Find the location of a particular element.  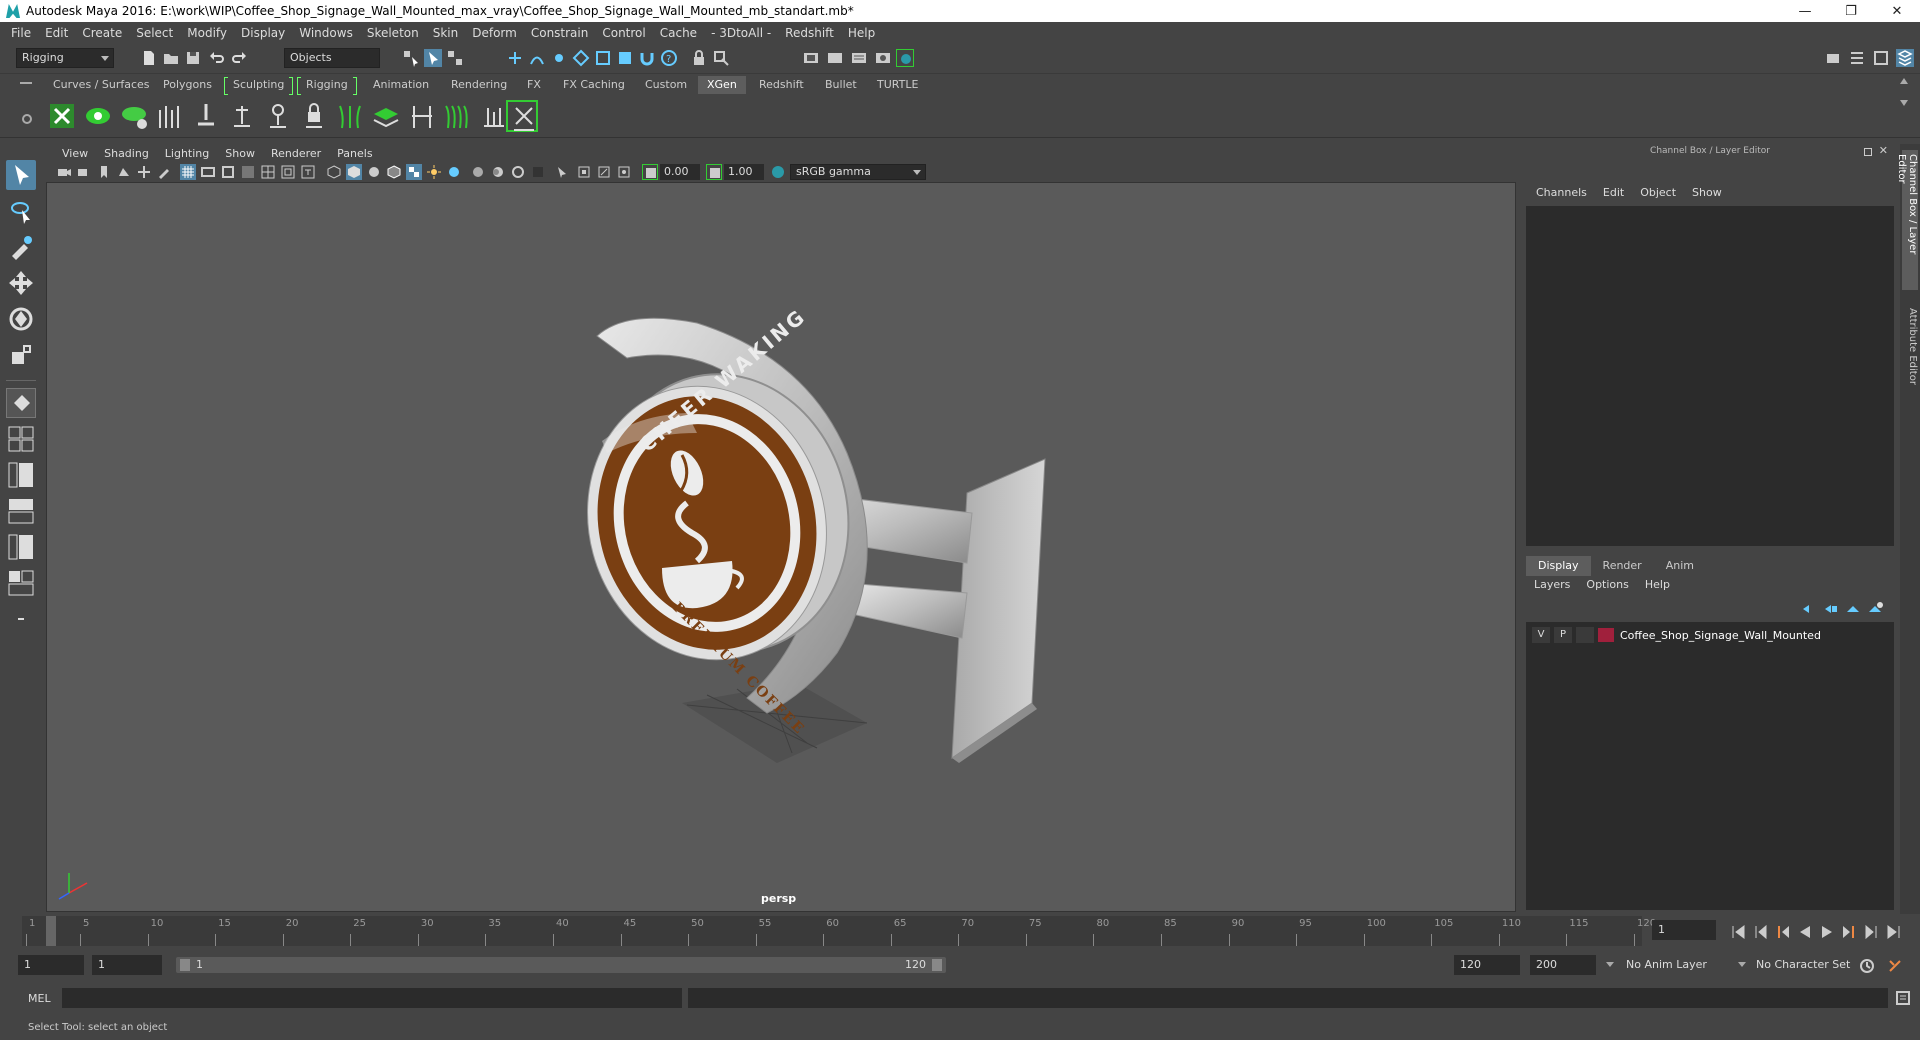

resolution-gate-icon is located at coordinates (228, 172).